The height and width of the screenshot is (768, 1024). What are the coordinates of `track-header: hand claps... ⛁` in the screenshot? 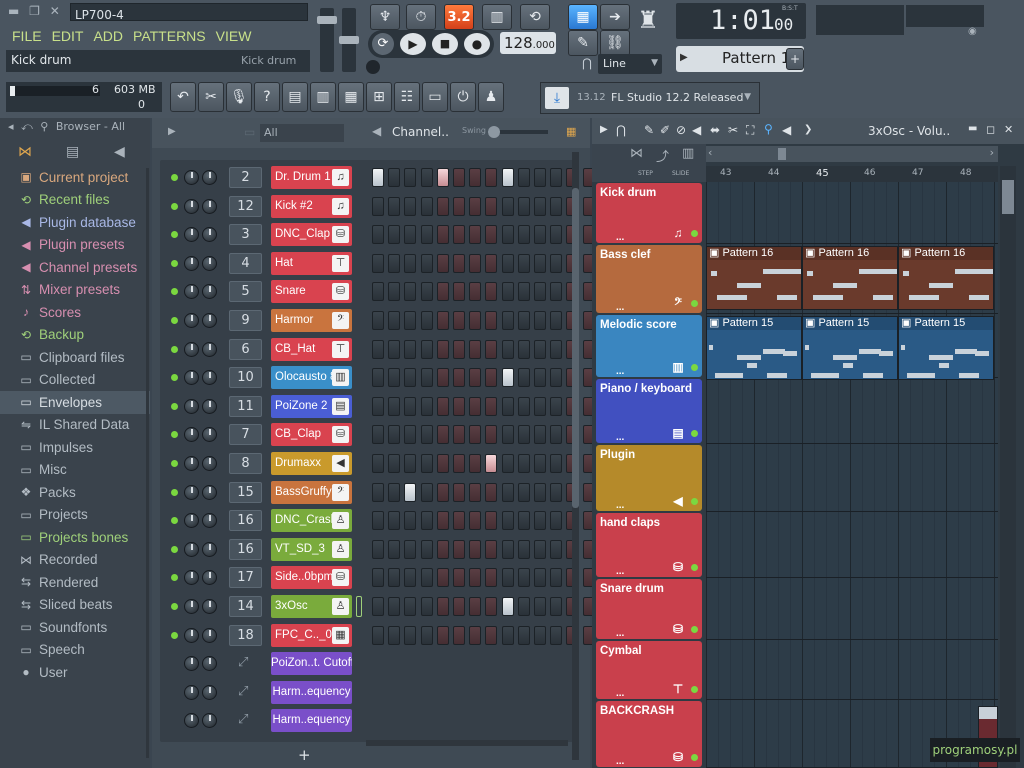 It's located at (649, 545).